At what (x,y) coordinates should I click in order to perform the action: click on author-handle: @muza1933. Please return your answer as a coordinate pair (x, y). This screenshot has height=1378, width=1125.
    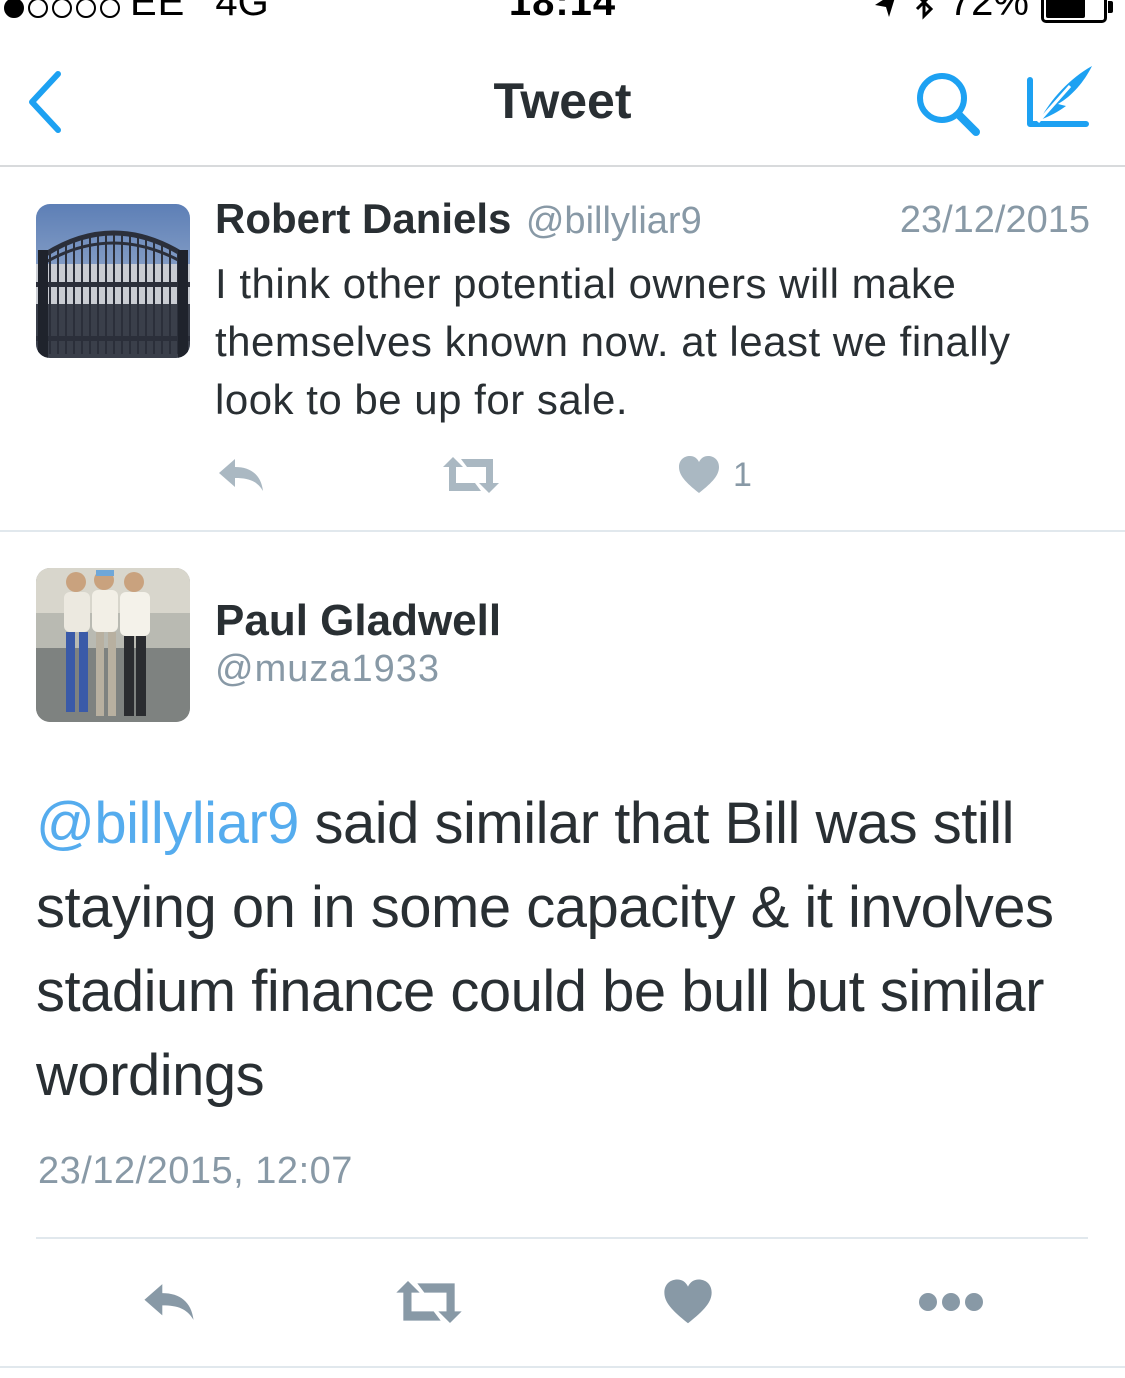
    Looking at the image, I should click on (327, 669).